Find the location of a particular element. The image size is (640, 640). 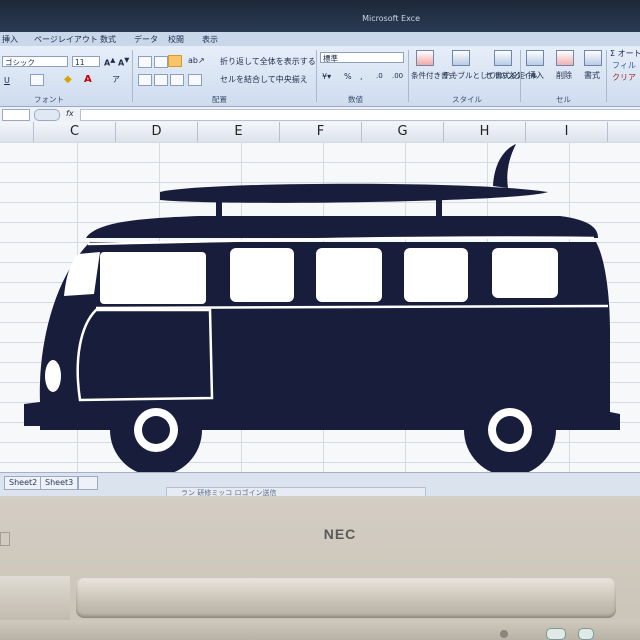

align-top-icon is located at coordinates (145, 62).